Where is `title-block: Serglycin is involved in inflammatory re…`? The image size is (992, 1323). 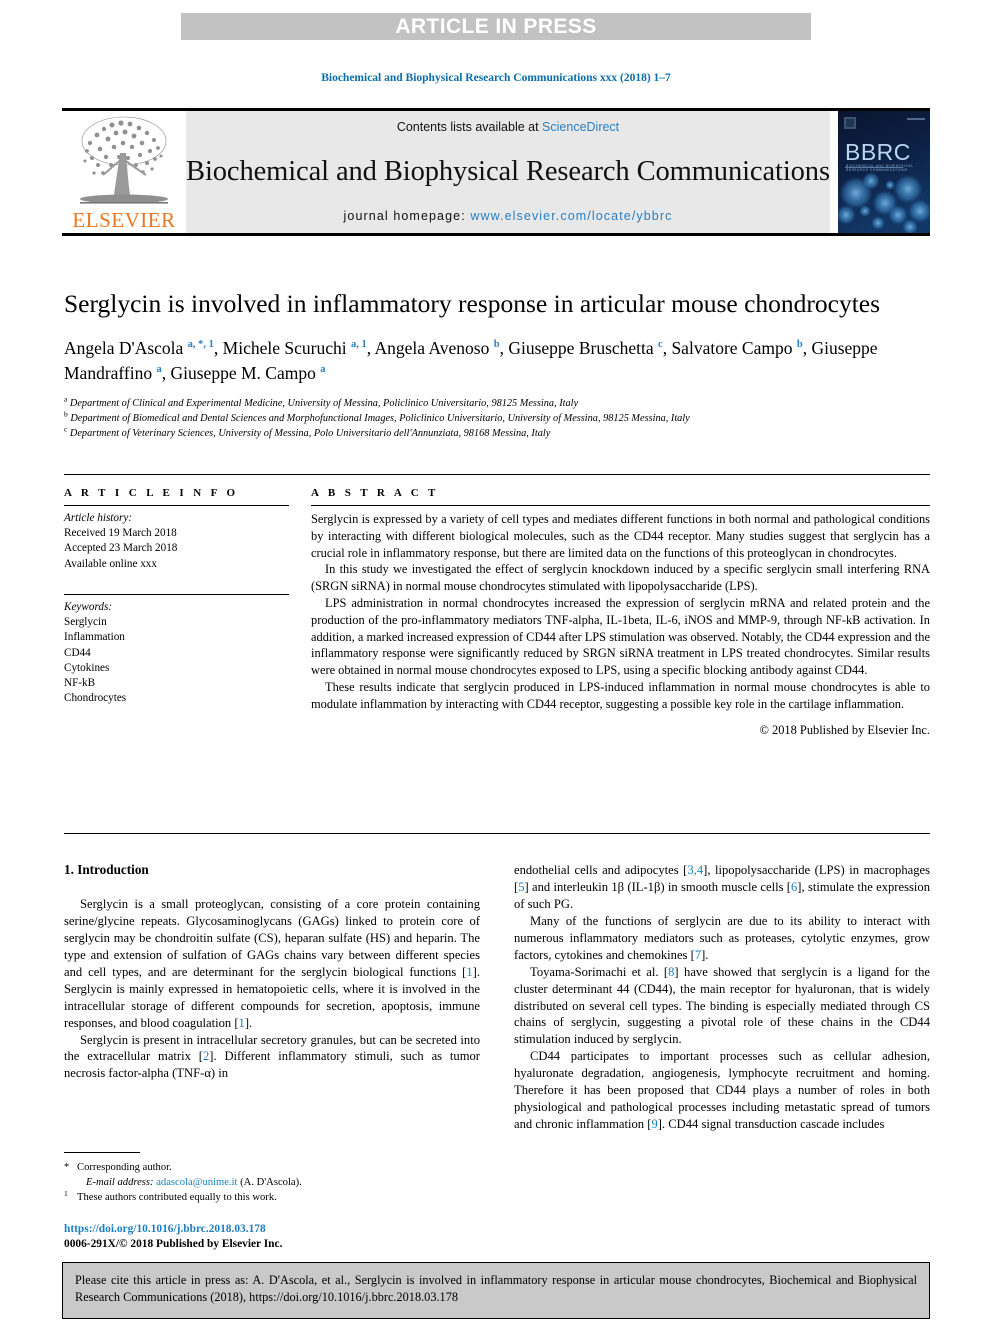 title-block: Serglycin is involved in inflammatory re… is located at coordinates (497, 364).